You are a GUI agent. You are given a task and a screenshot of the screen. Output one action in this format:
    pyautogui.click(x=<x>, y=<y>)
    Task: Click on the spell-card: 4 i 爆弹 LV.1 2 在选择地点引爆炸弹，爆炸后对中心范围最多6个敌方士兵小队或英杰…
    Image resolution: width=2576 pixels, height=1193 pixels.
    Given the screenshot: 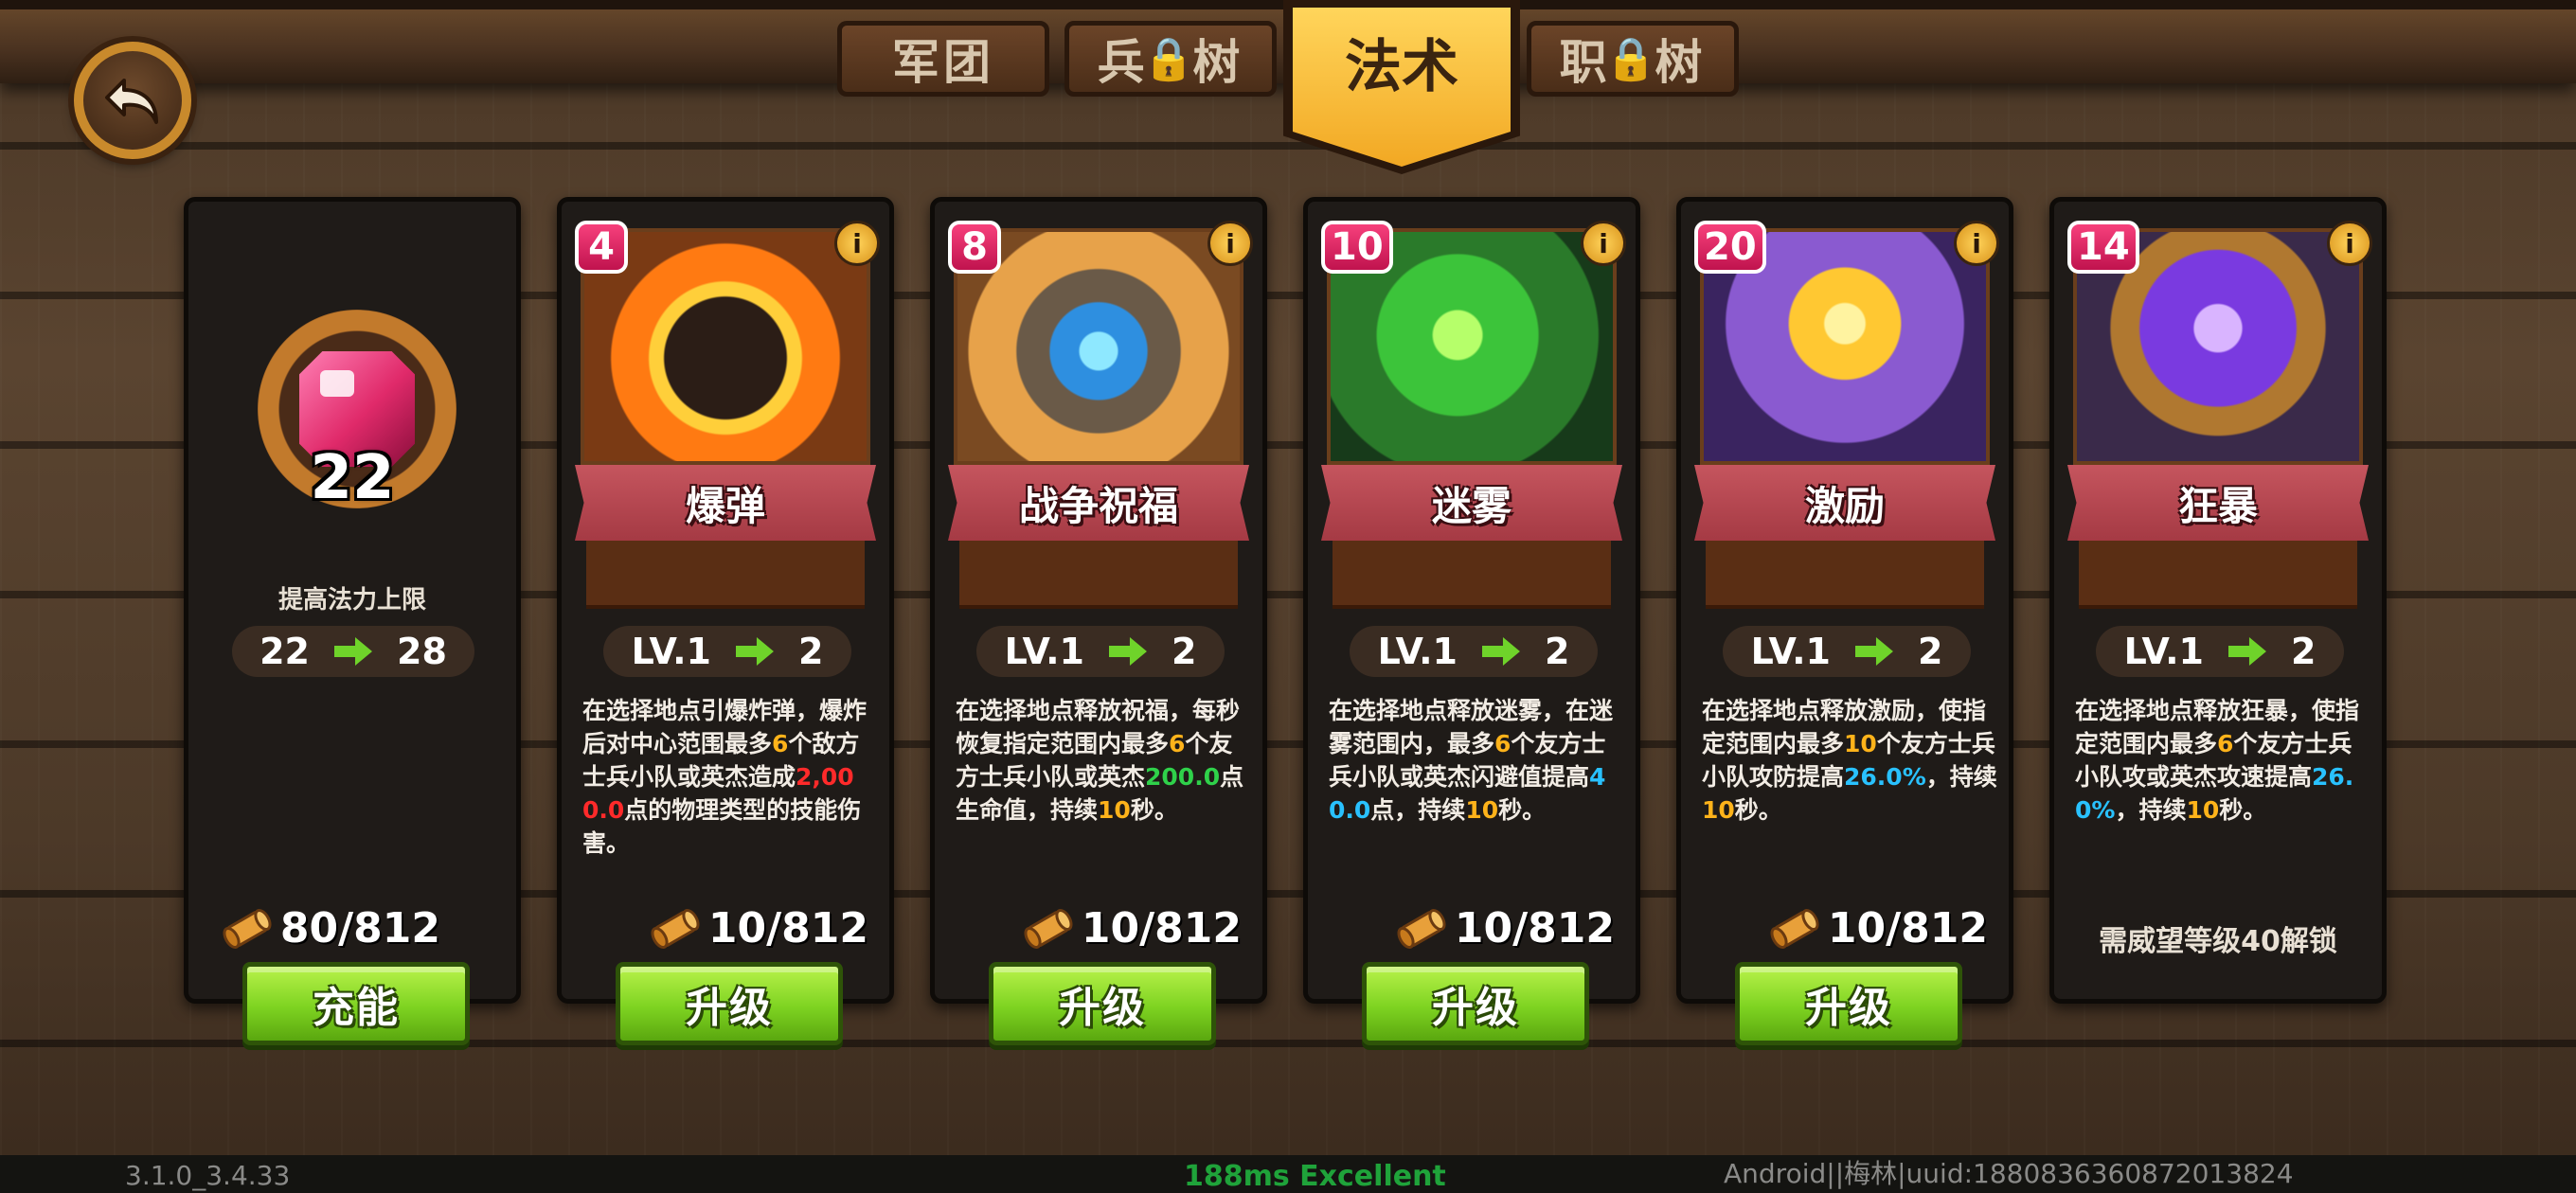 What is the action you would take?
    pyautogui.click(x=725, y=600)
    